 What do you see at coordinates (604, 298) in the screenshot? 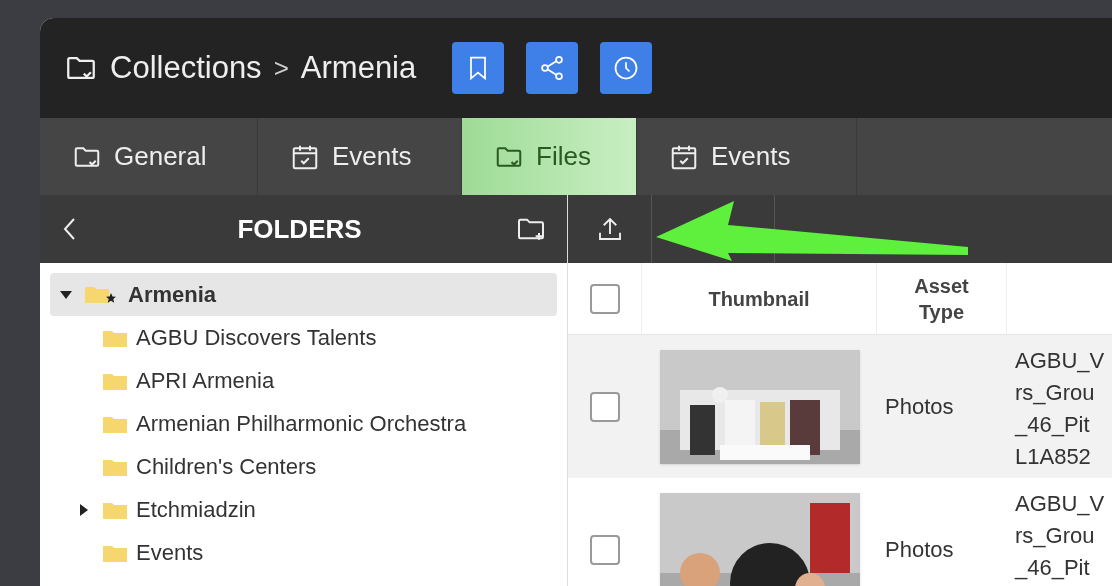
I see `select-all-checkbox` at bounding box center [604, 298].